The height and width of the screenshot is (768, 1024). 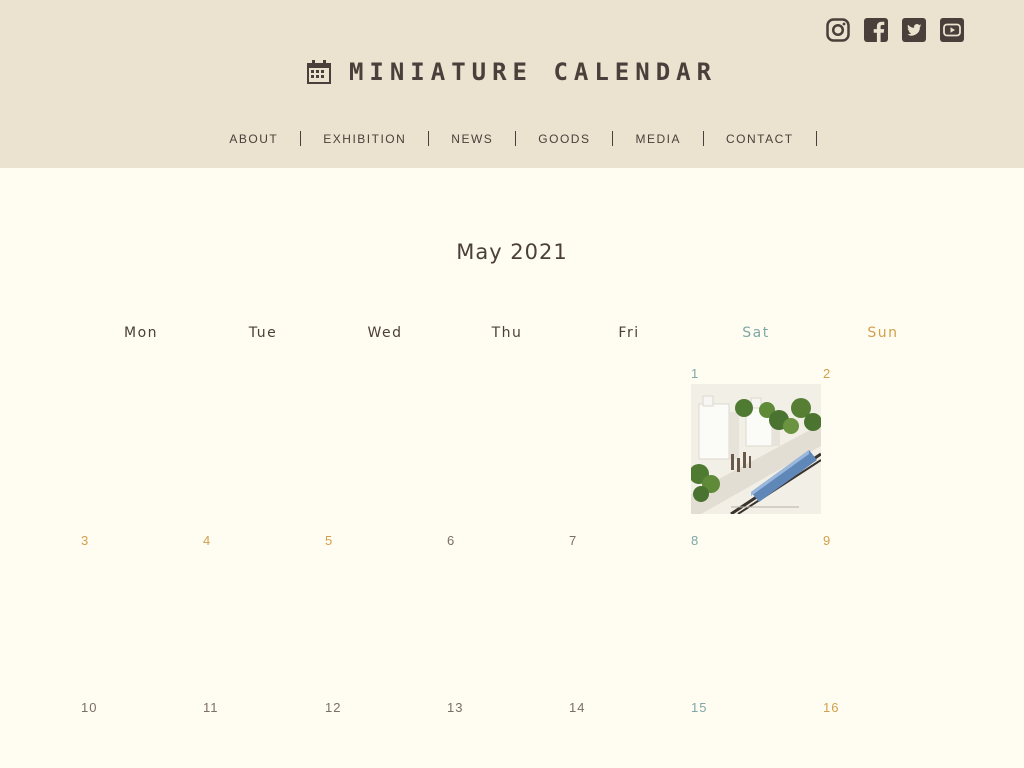 What do you see at coordinates (89, 707) in the screenshot?
I see `day-cell: 10` at bounding box center [89, 707].